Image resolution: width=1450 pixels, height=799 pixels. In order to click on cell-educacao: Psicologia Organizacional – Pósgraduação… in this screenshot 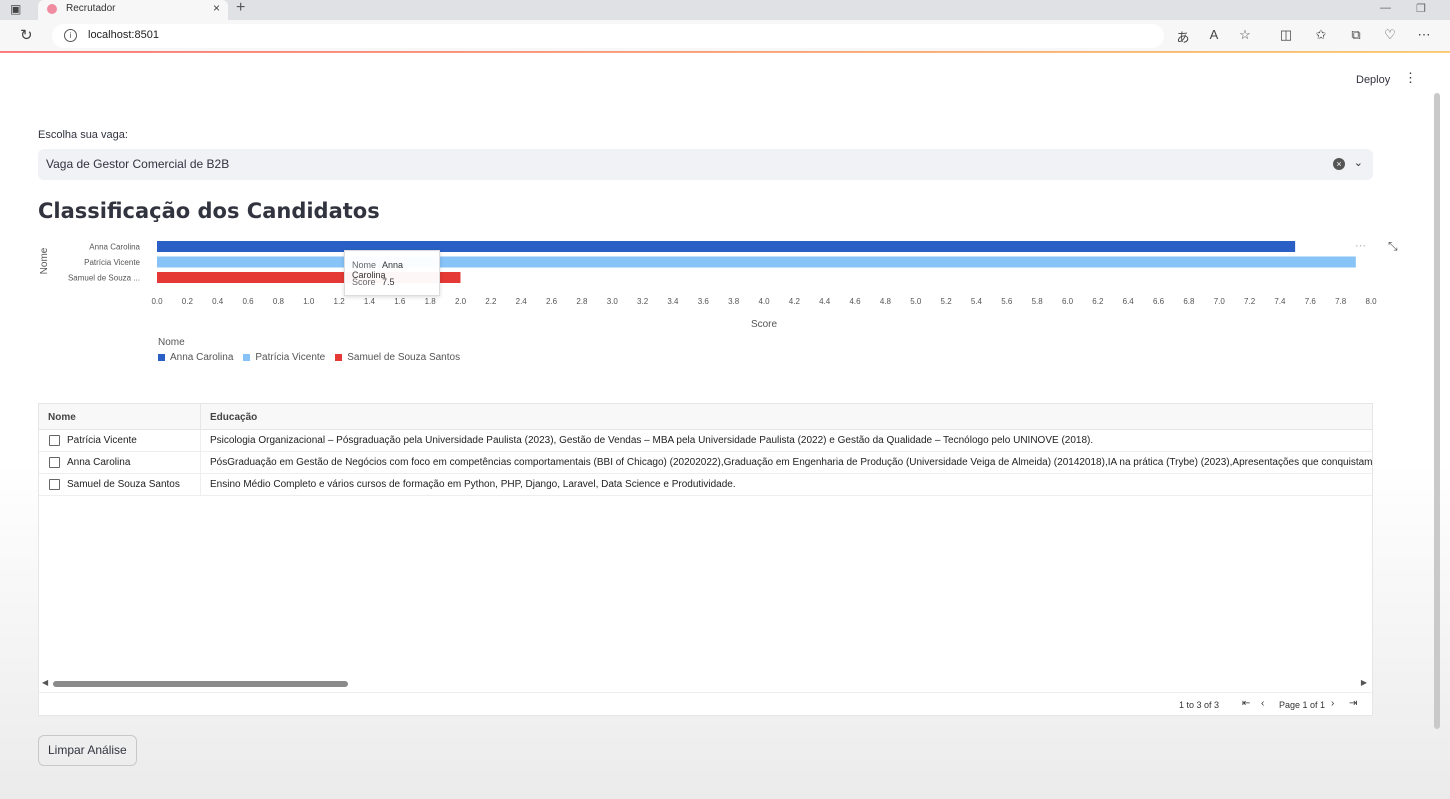, I will do `click(652, 440)`.